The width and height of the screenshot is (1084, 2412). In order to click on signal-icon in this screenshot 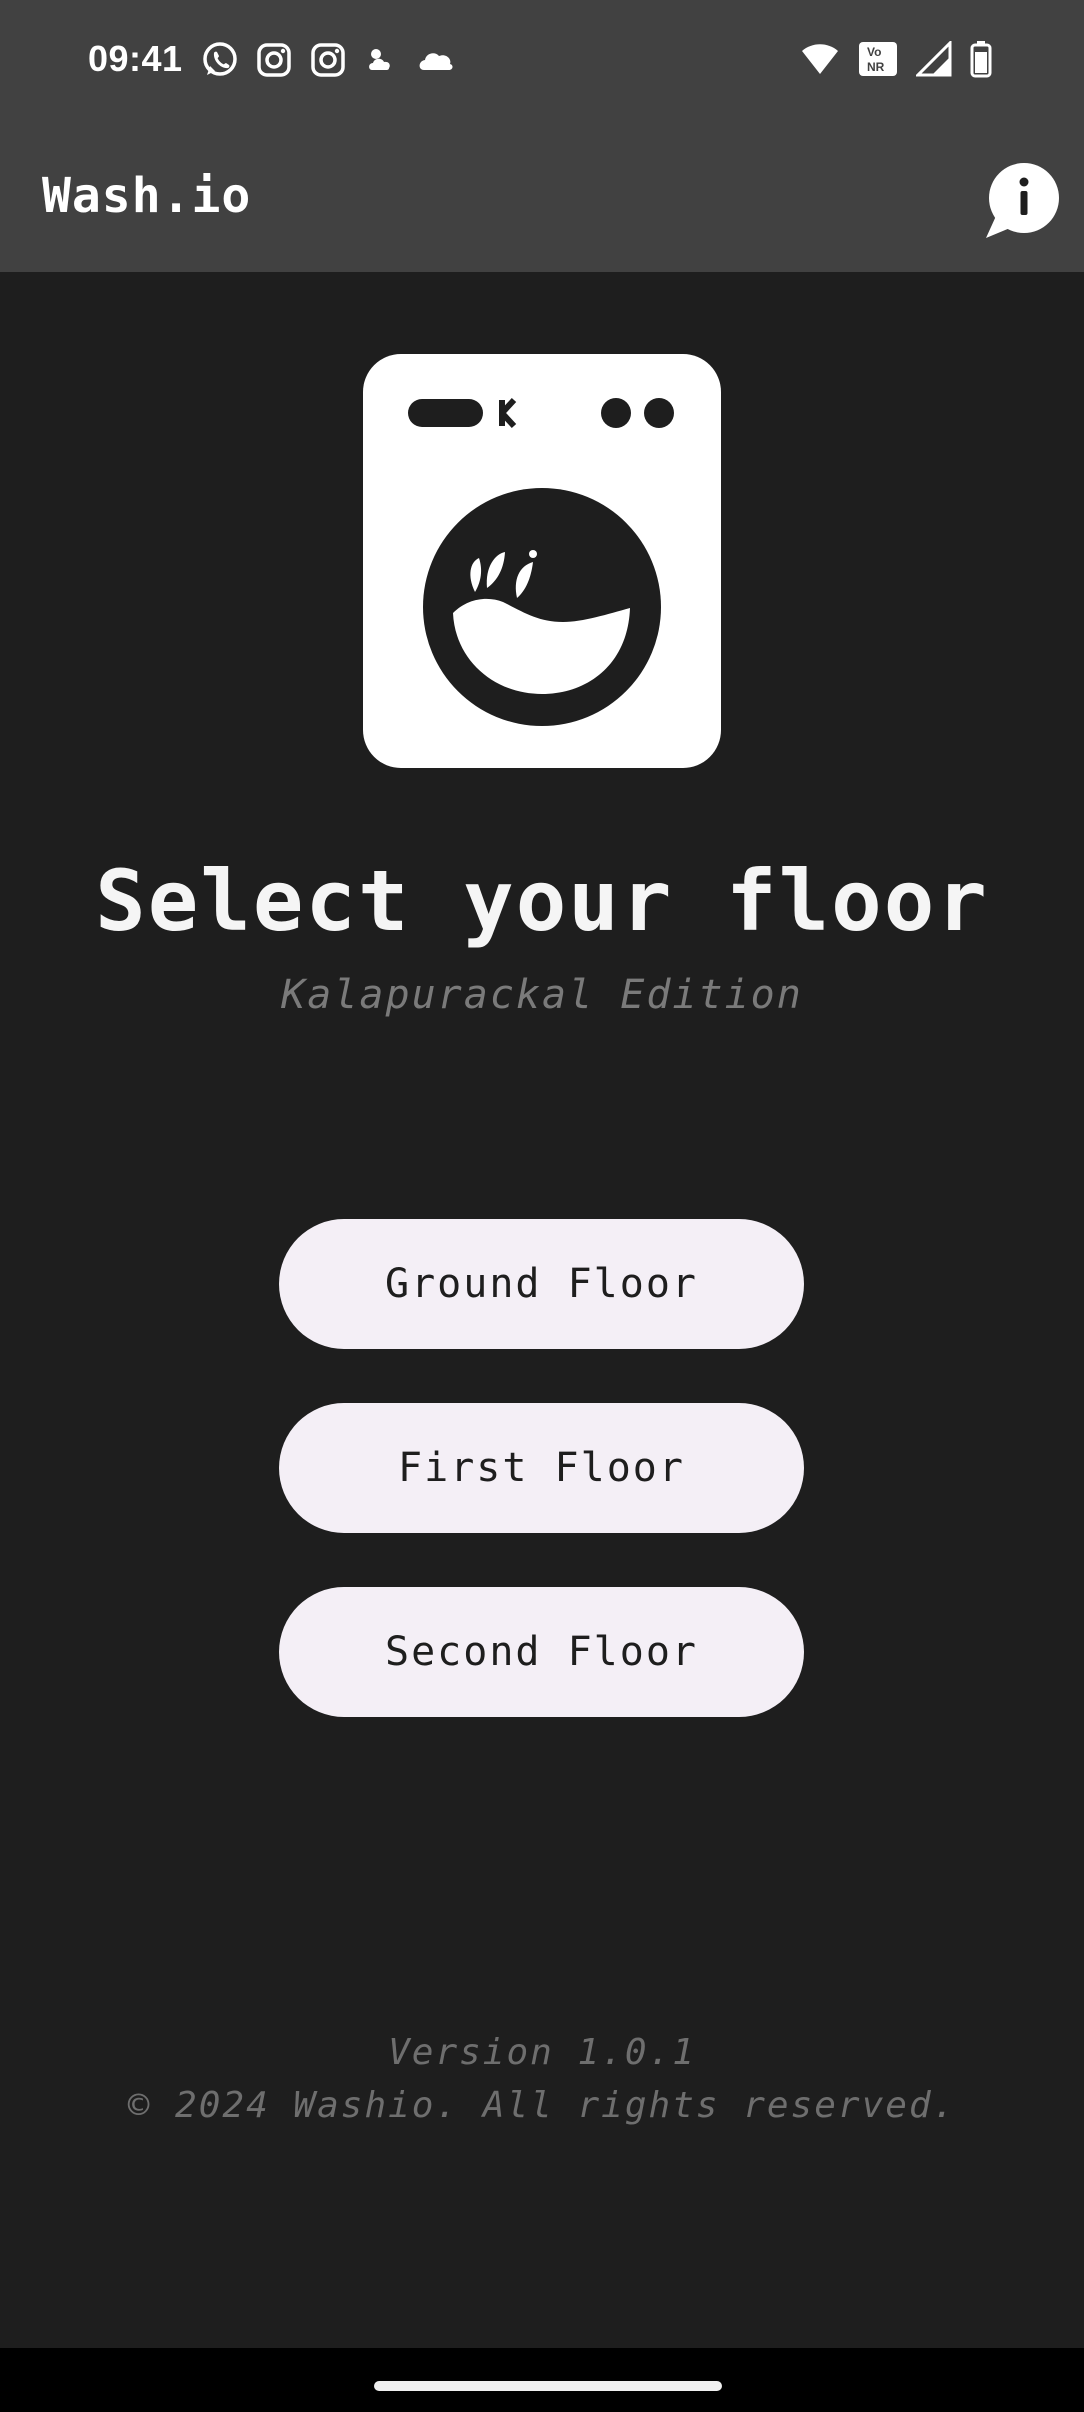, I will do `click(934, 59)`.